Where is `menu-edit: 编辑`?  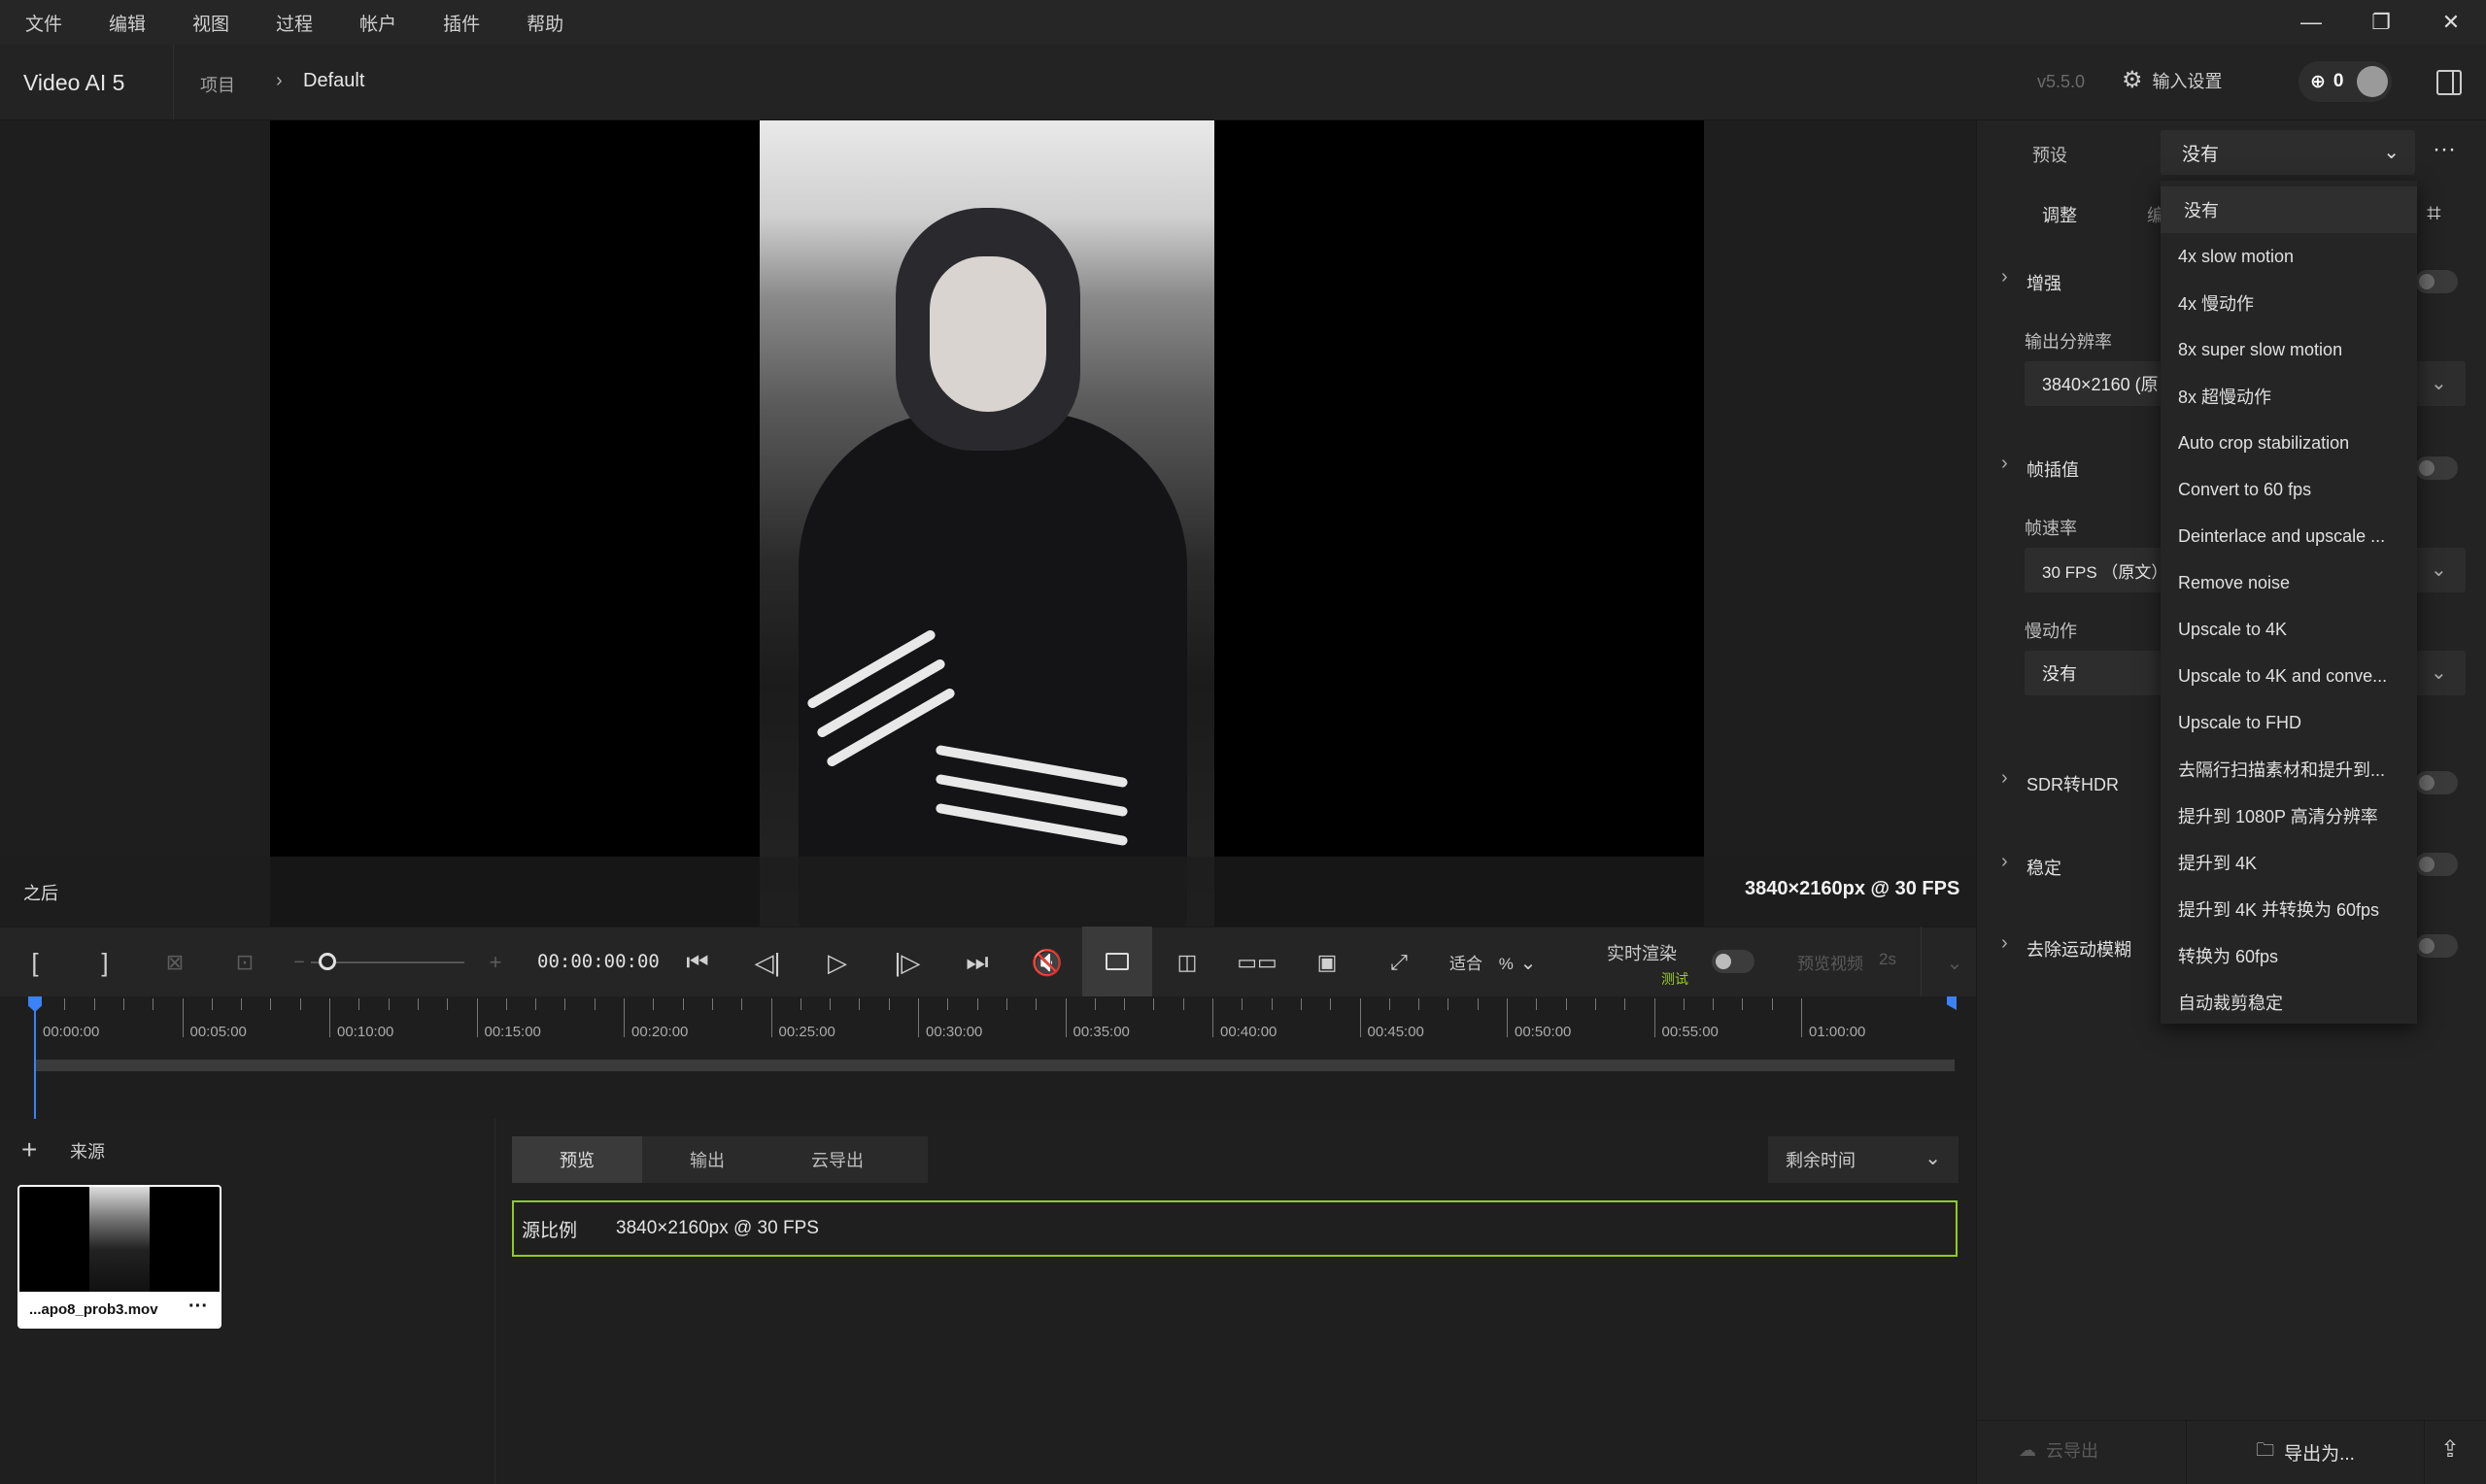 menu-edit: 编辑 is located at coordinates (127, 23).